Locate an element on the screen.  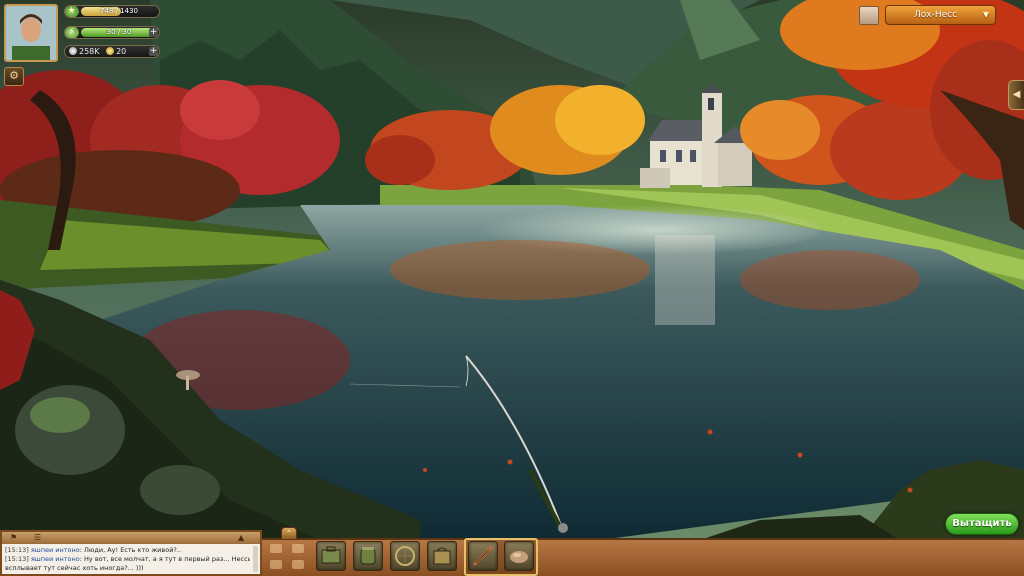
chat-text: : Люди, Ау! Есть кто живой?.. is located at coordinates (130, 550).